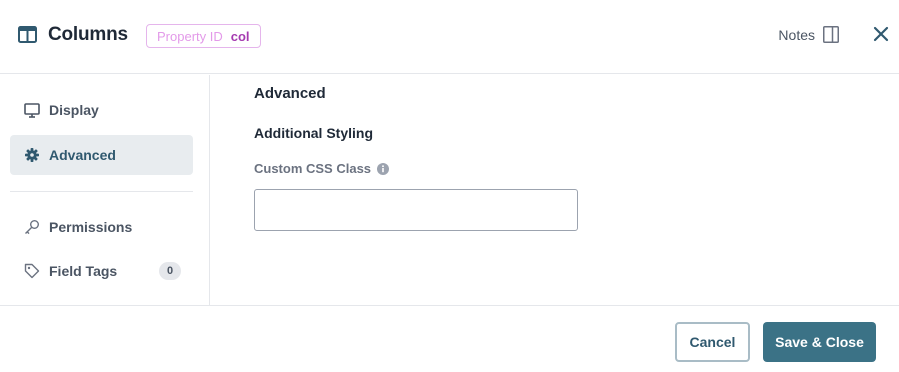 This screenshot has width=899, height=372. What do you see at coordinates (101, 110) in the screenshot?
I see `sidebar-item-display: Display` at bounding box center [101, 110].